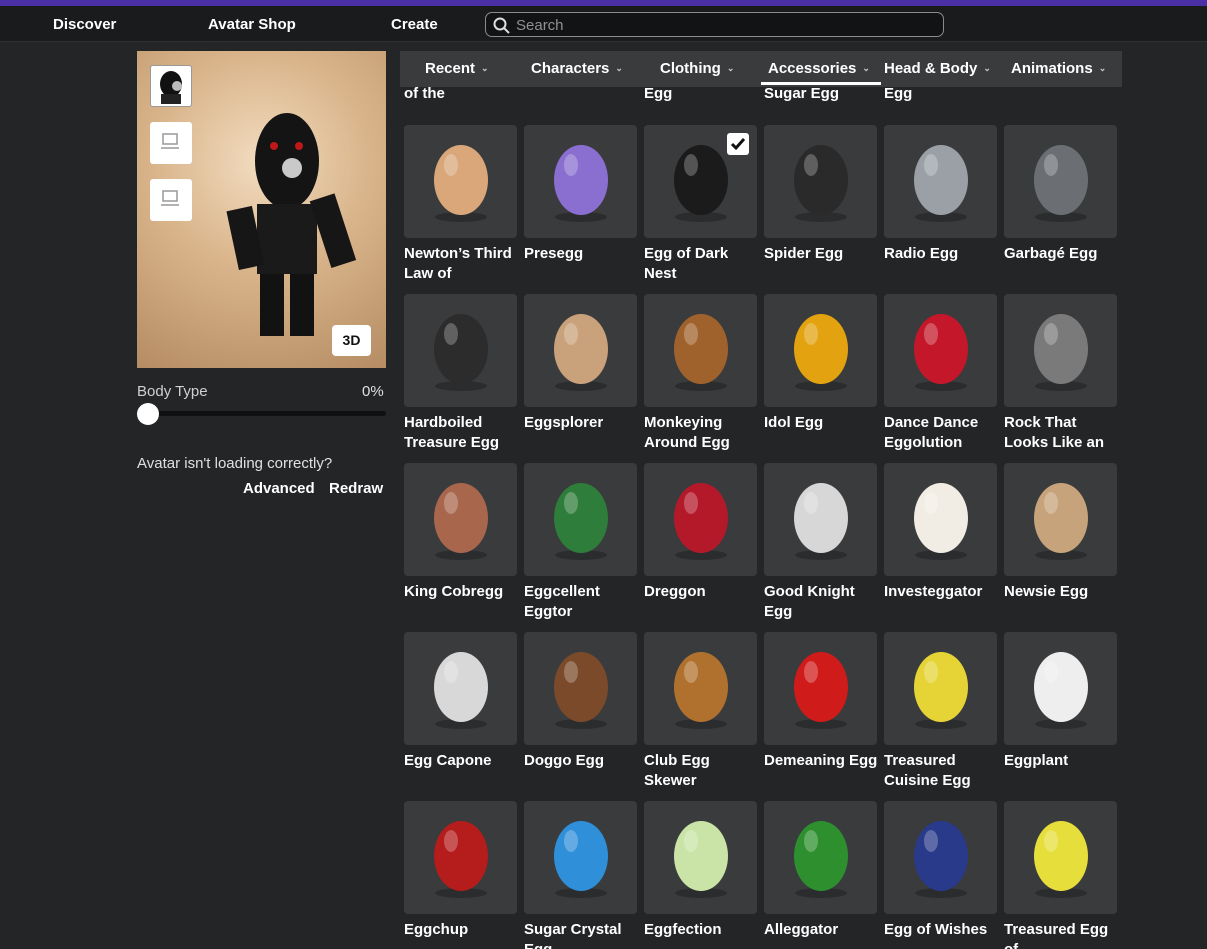  What do you see at coordinates (261, 209) in the screenshot?
I see `avatar-preview: 3D` at bounding box center [261, 209].